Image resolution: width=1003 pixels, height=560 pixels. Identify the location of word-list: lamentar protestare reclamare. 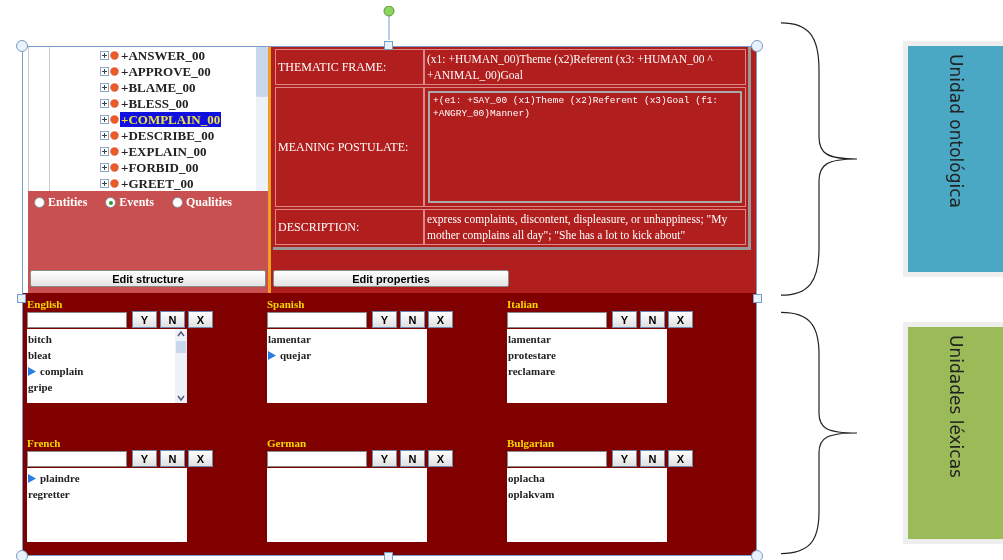
(587, 366).